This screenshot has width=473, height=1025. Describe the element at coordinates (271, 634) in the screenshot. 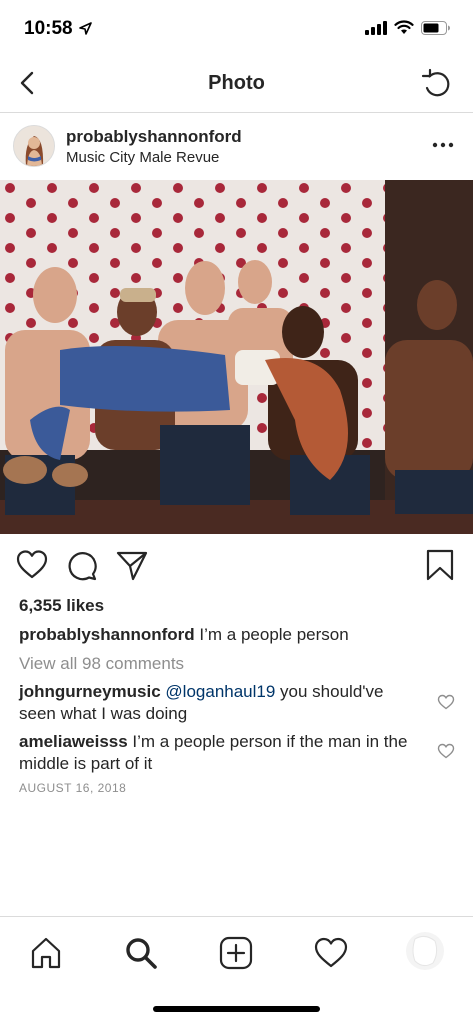

I see `caption-text: I’m a people person` at that location.